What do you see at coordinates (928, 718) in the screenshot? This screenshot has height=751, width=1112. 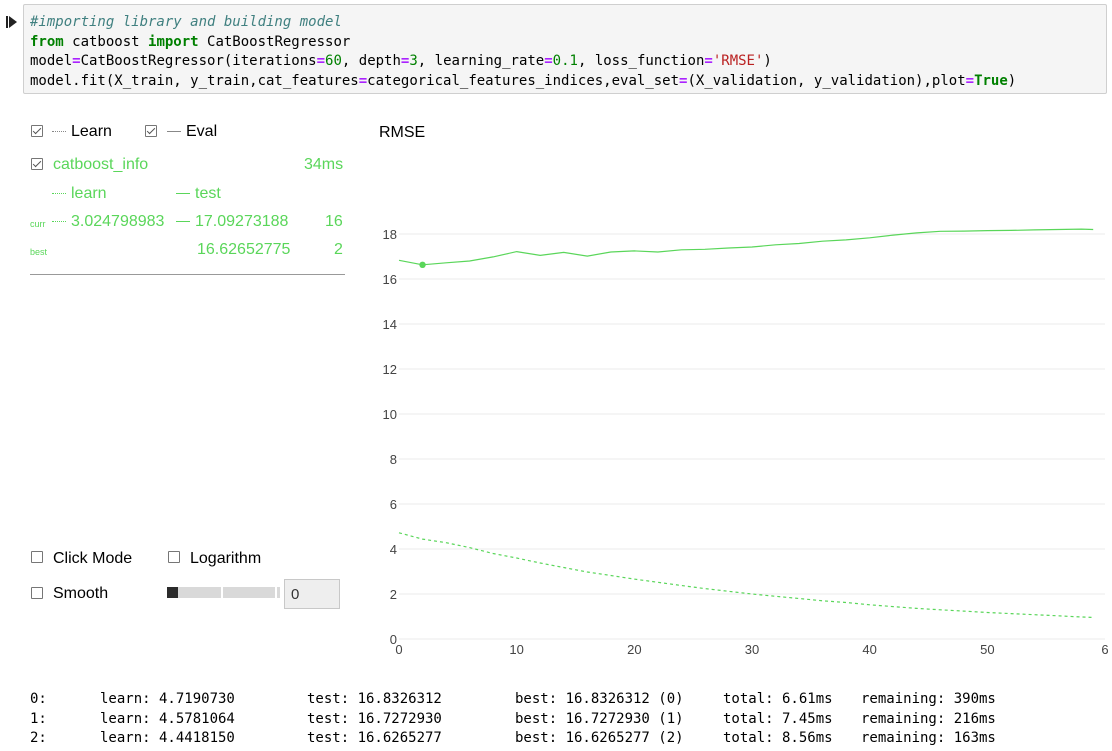 I see `log-remaining: remaining: 216ms` at bounding box center [928, 718].